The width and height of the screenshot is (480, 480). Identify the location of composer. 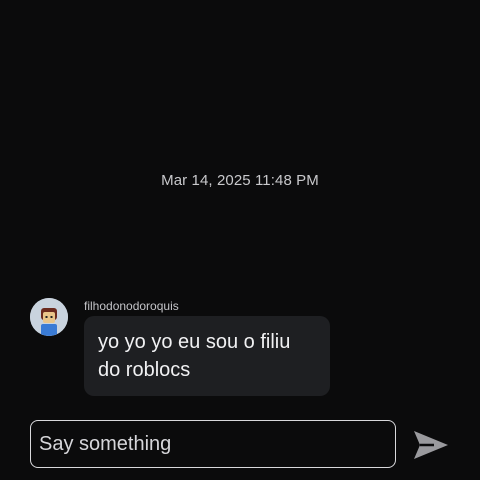
(213, 444).